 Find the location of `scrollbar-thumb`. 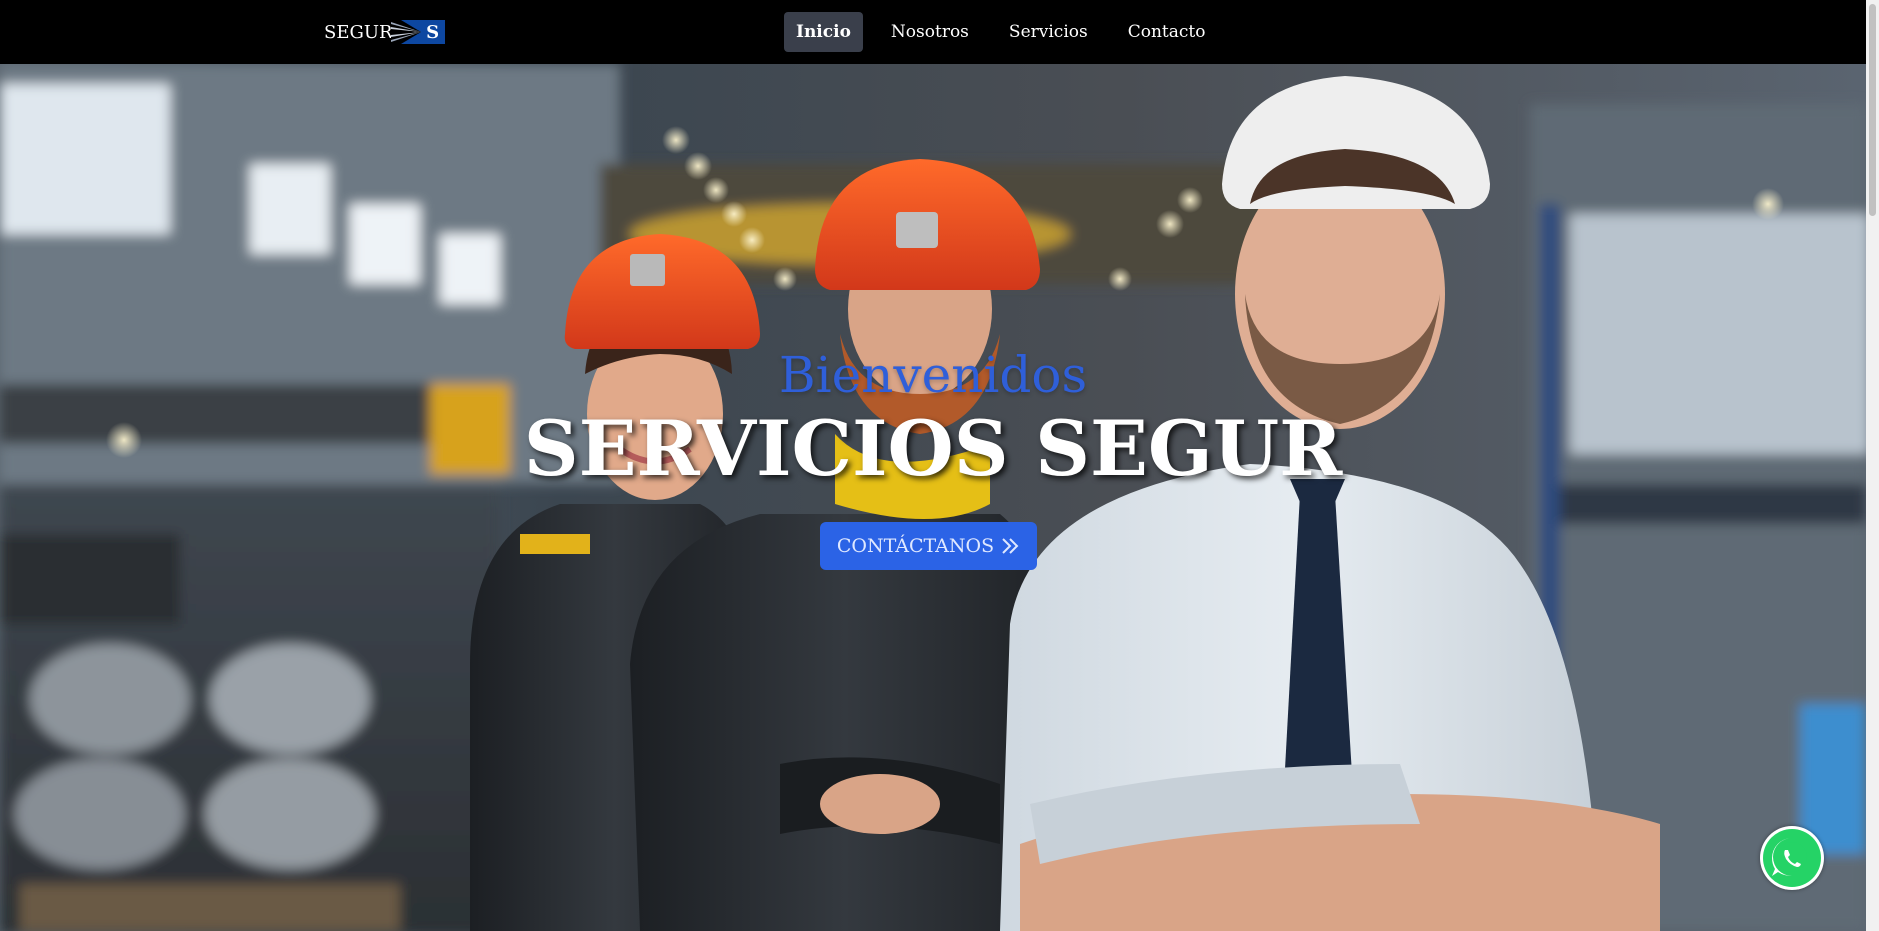

scrollbar-thumb is located at coordinates (1872, 110).